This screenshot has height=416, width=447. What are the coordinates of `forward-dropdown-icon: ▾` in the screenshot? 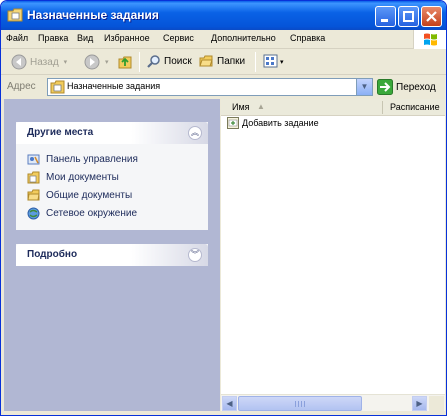 It's located at (107, 62).